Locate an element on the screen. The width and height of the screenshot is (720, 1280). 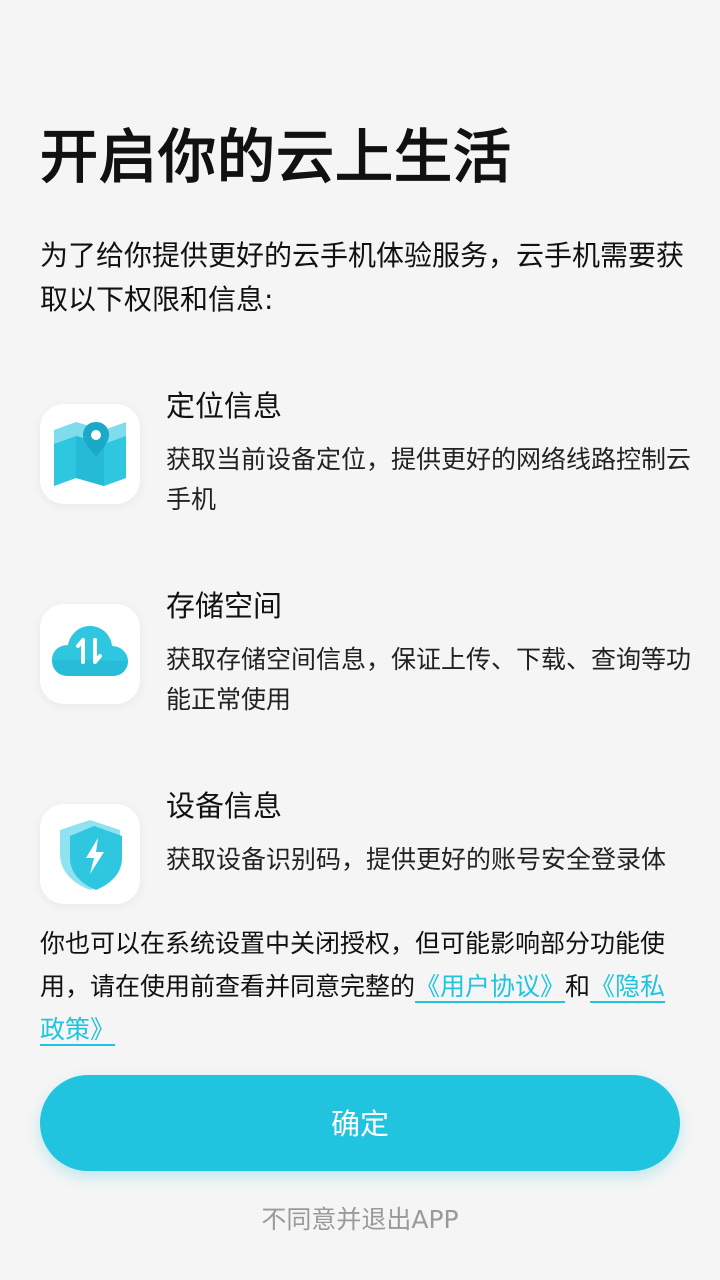
confirm-button: 确定 is located at coordinates (360, 1123).